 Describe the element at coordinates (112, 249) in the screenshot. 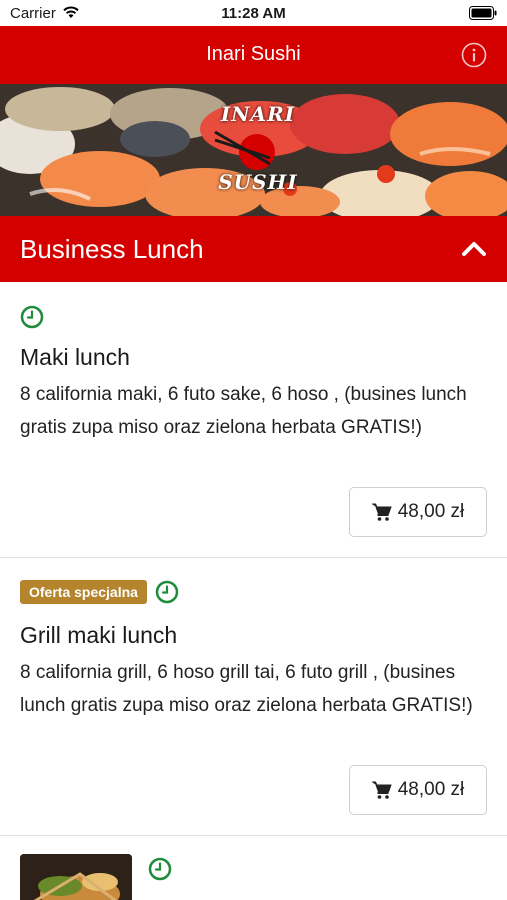

I see `section-title: Business Lunch` at that location.